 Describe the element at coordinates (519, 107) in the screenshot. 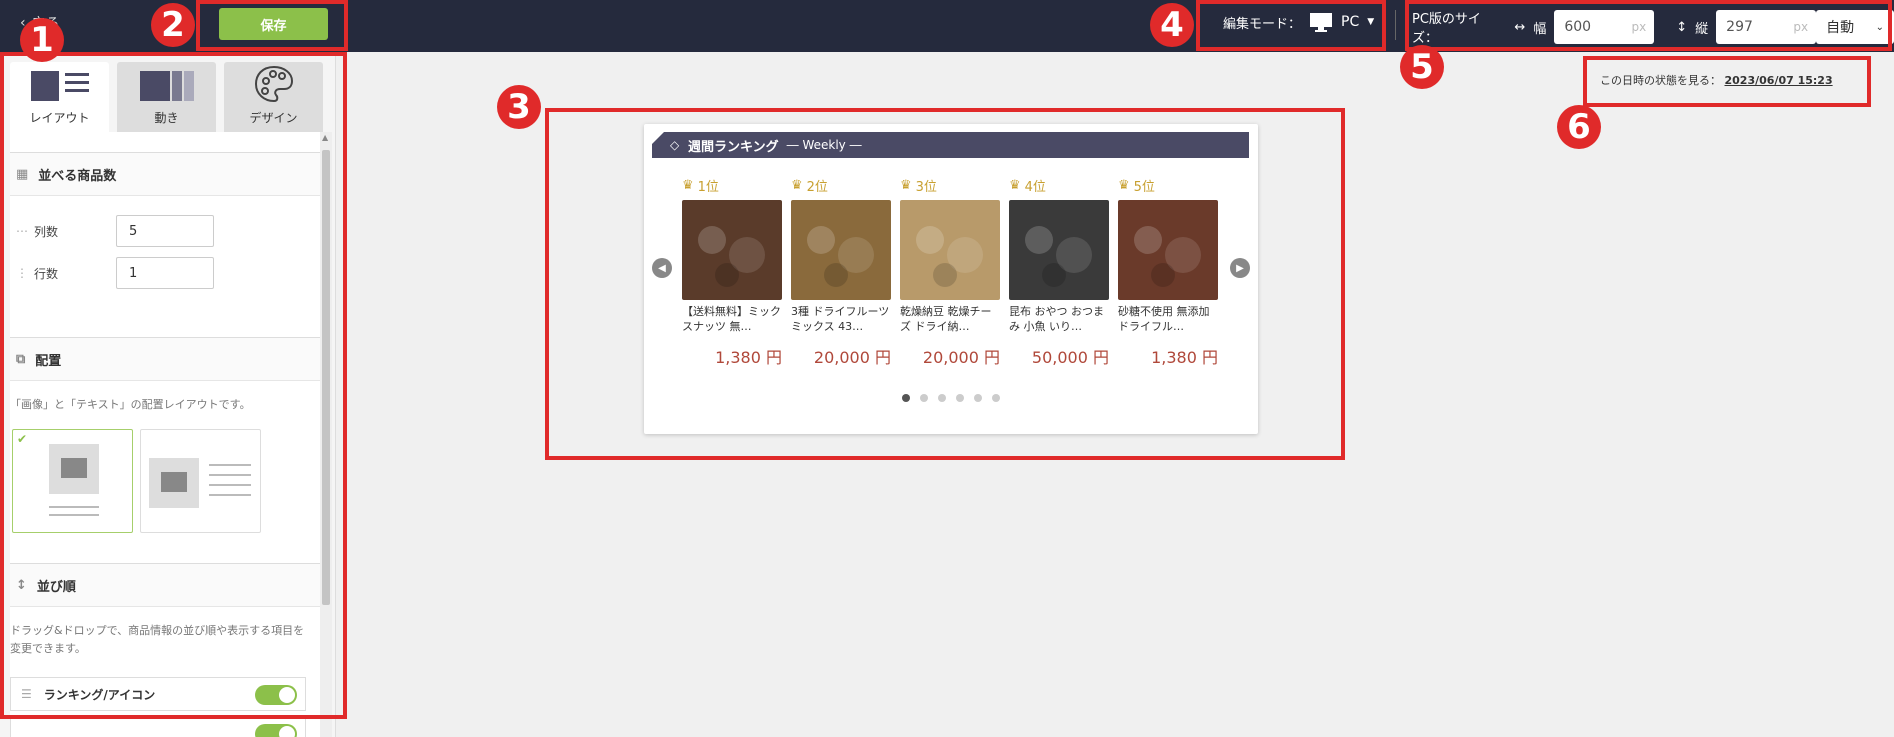

I see `annotation-badge-3: 3` at that location.